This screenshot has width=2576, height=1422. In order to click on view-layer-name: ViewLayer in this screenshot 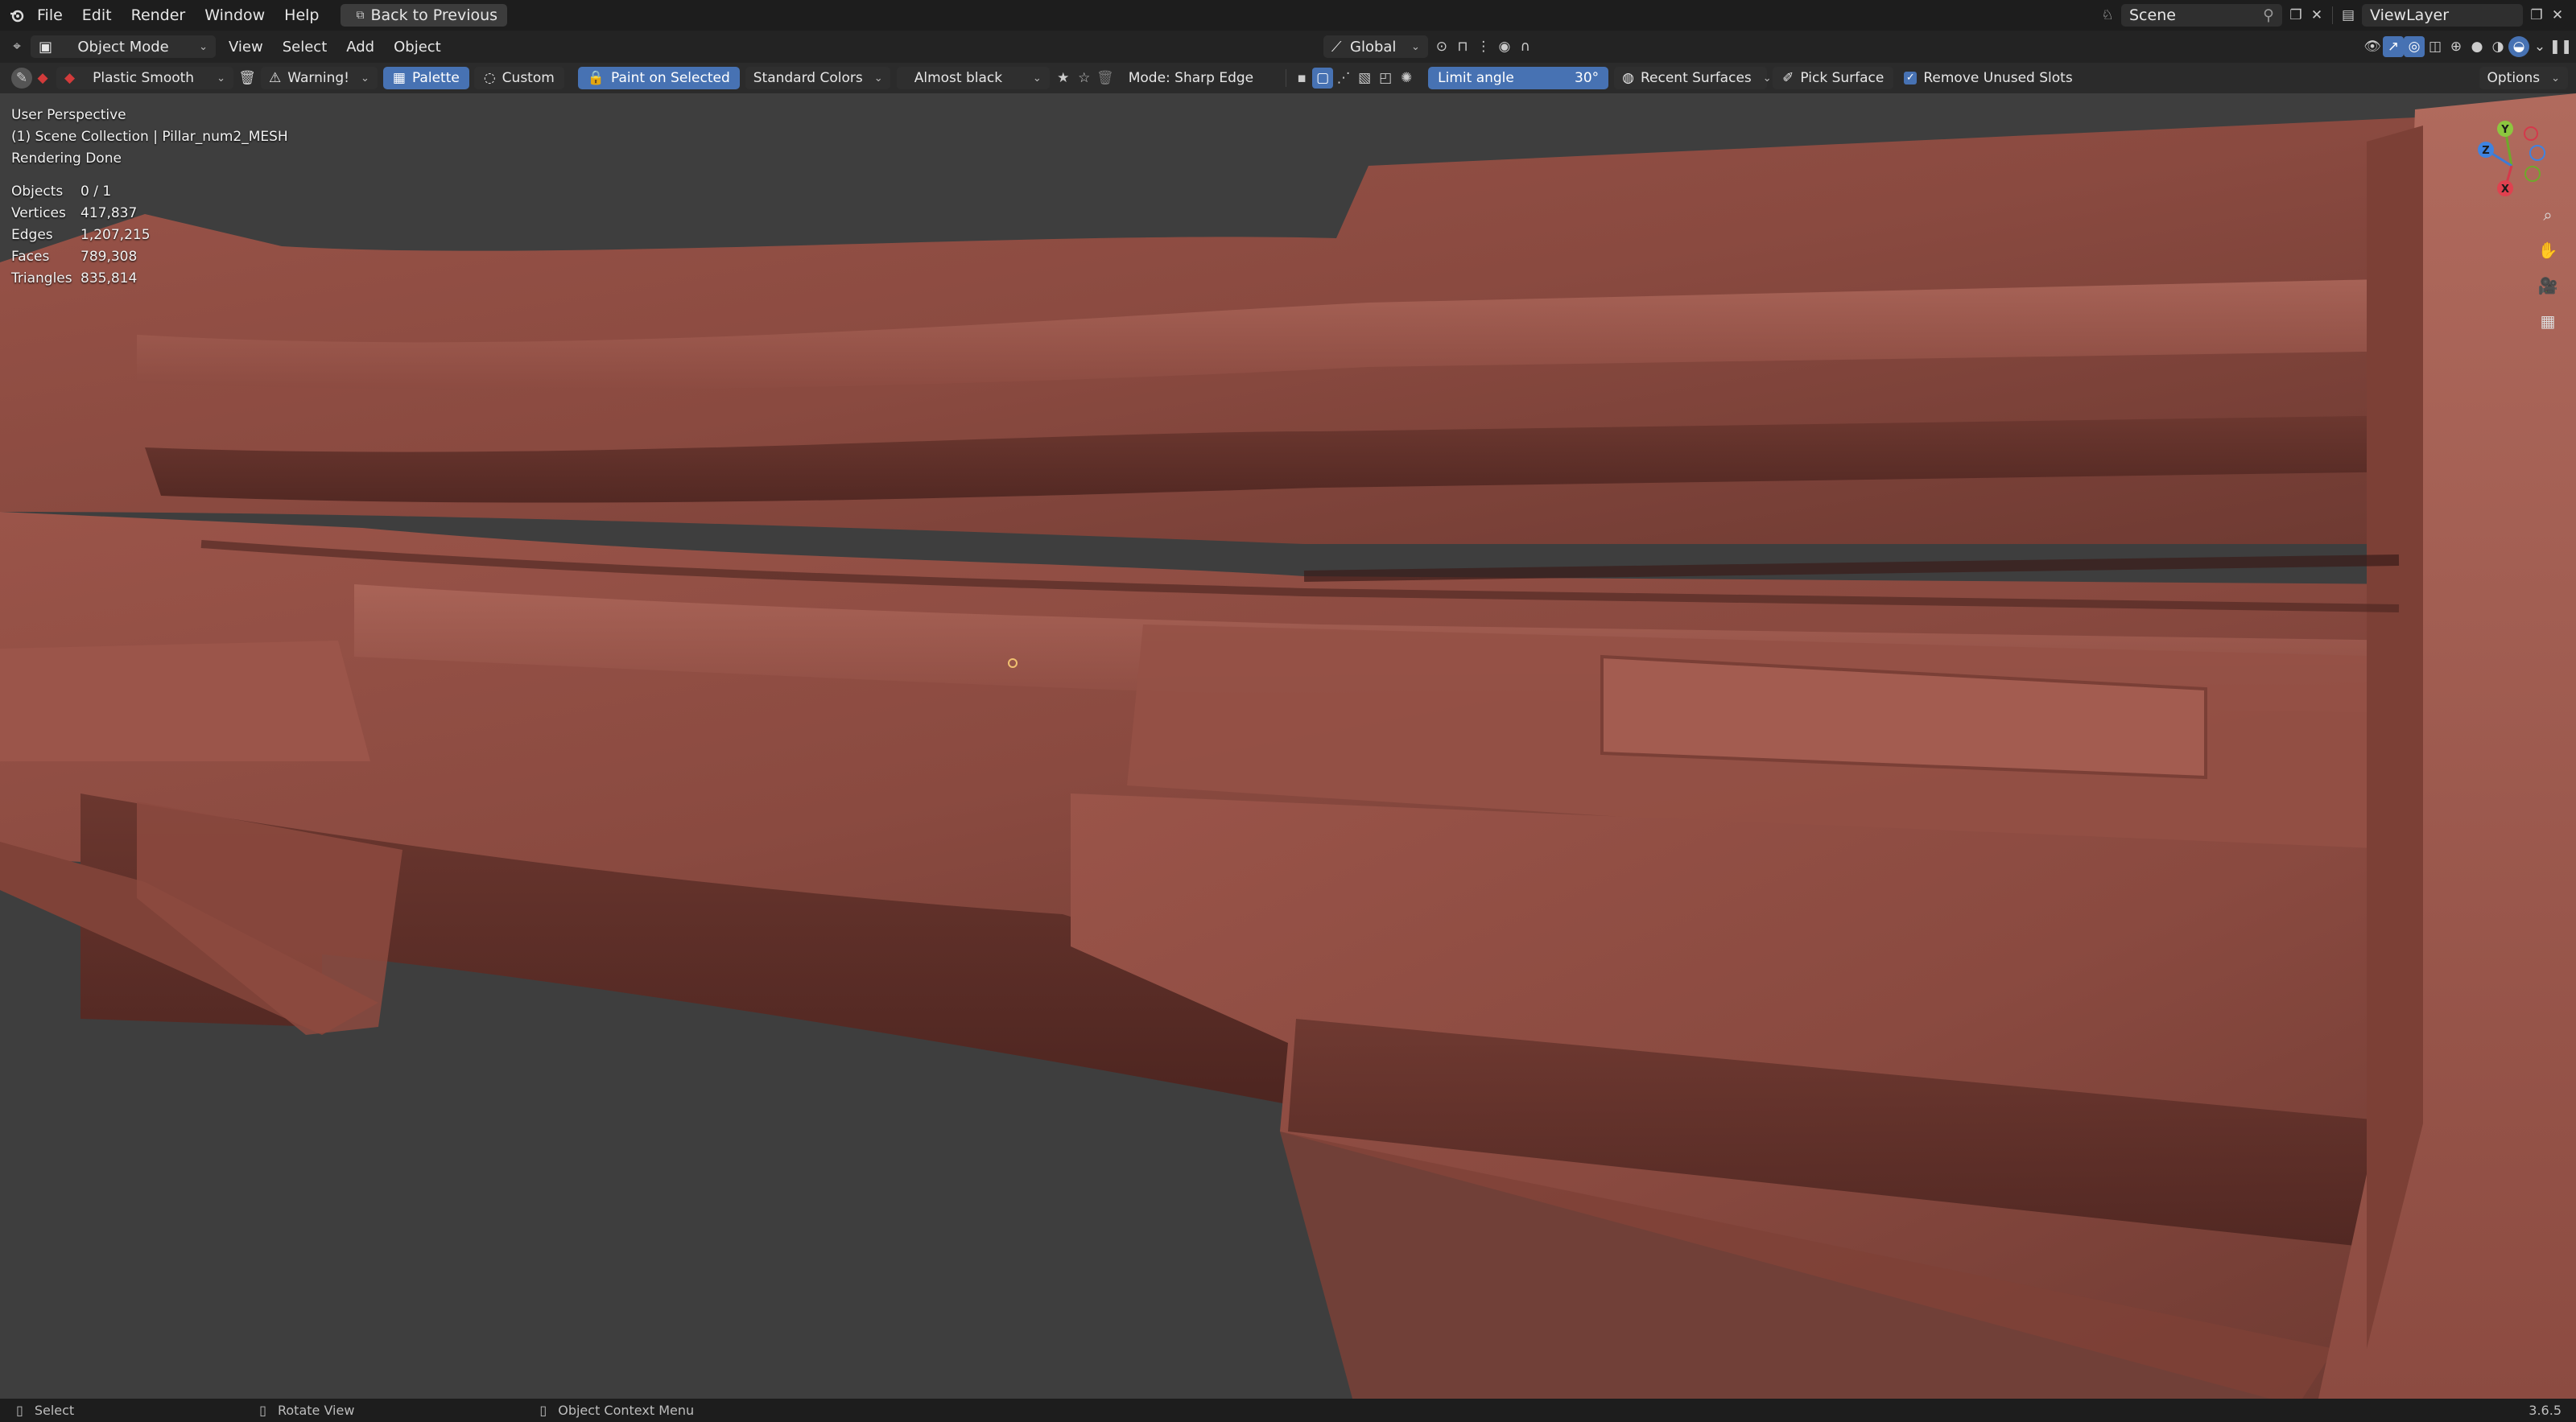, I will do `click(2410, 15)`.